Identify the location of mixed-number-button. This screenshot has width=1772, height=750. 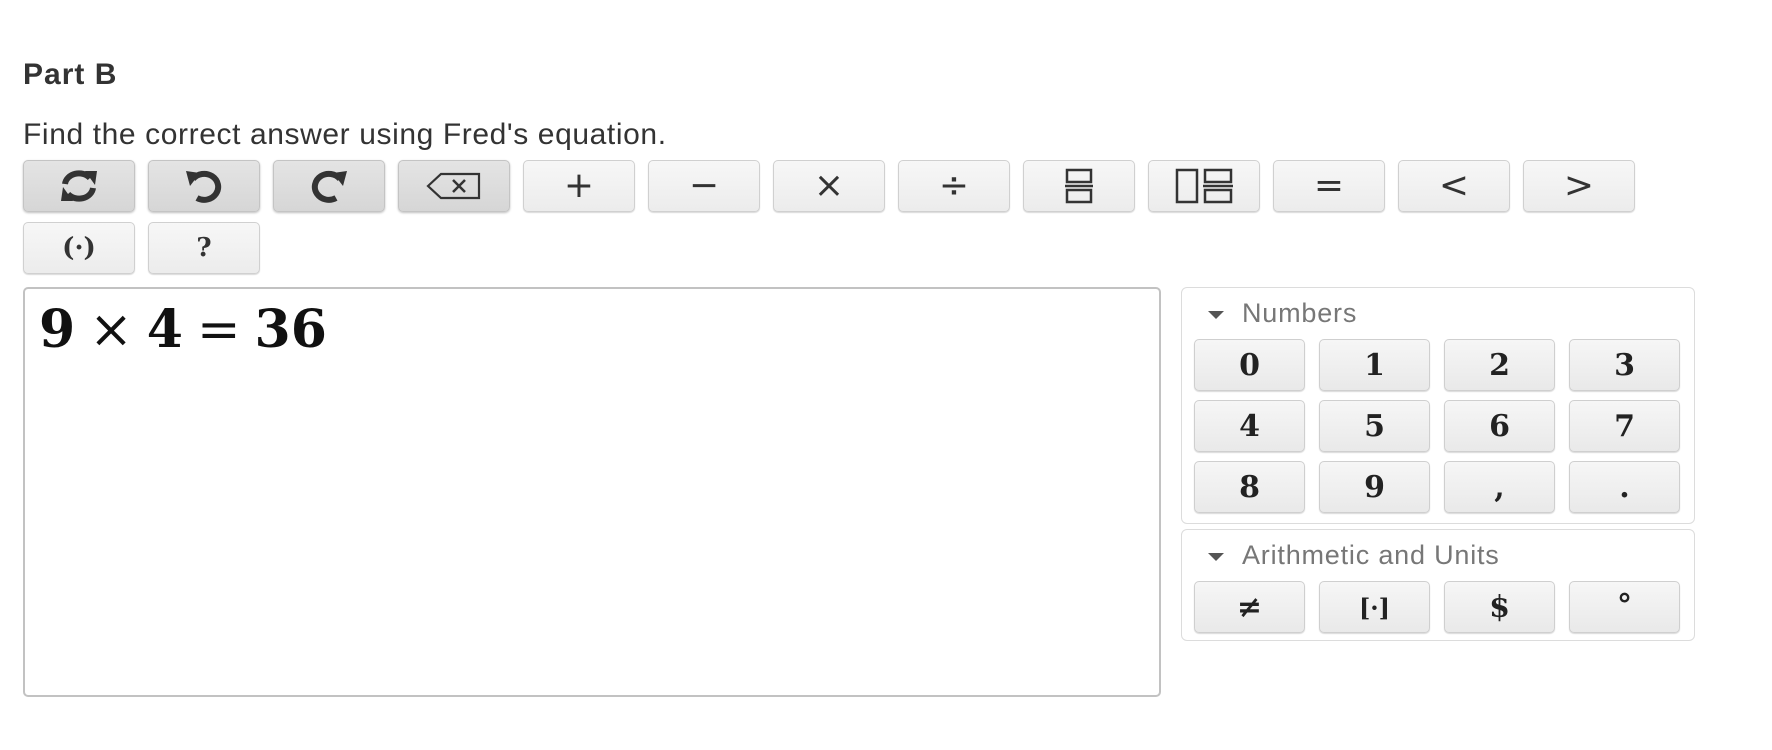
(1204, 186).